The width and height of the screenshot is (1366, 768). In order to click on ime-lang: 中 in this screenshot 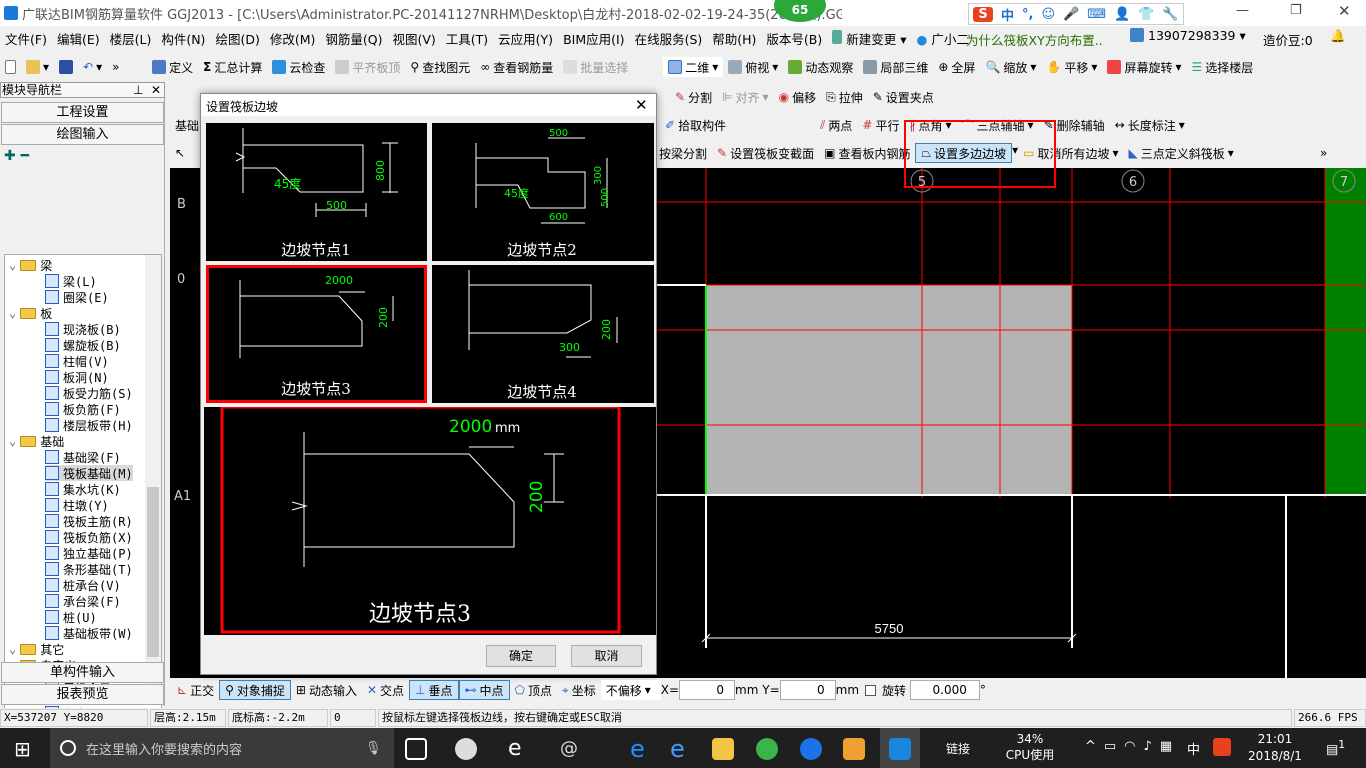, I will do `click(1007, 14)`.